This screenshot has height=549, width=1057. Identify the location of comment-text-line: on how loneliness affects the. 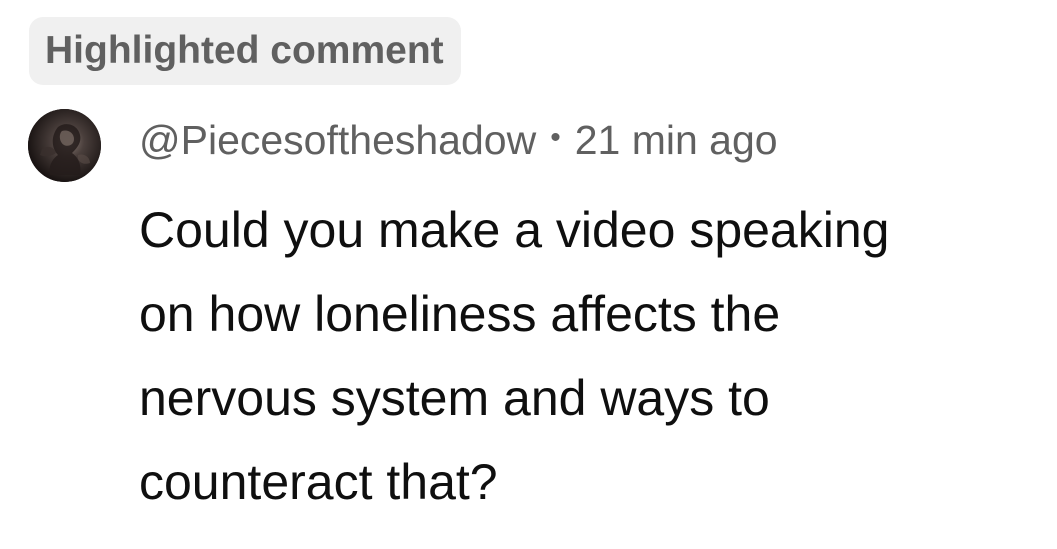
(460, 314).